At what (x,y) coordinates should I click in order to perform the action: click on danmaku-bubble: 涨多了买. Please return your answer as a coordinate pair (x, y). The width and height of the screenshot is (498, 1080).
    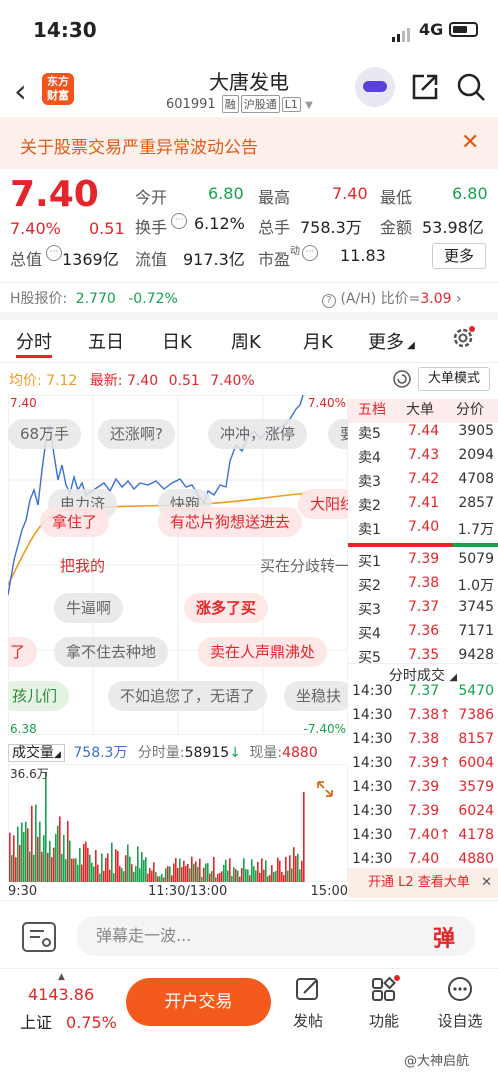
    Looking at the image, I should click on (226, 608).